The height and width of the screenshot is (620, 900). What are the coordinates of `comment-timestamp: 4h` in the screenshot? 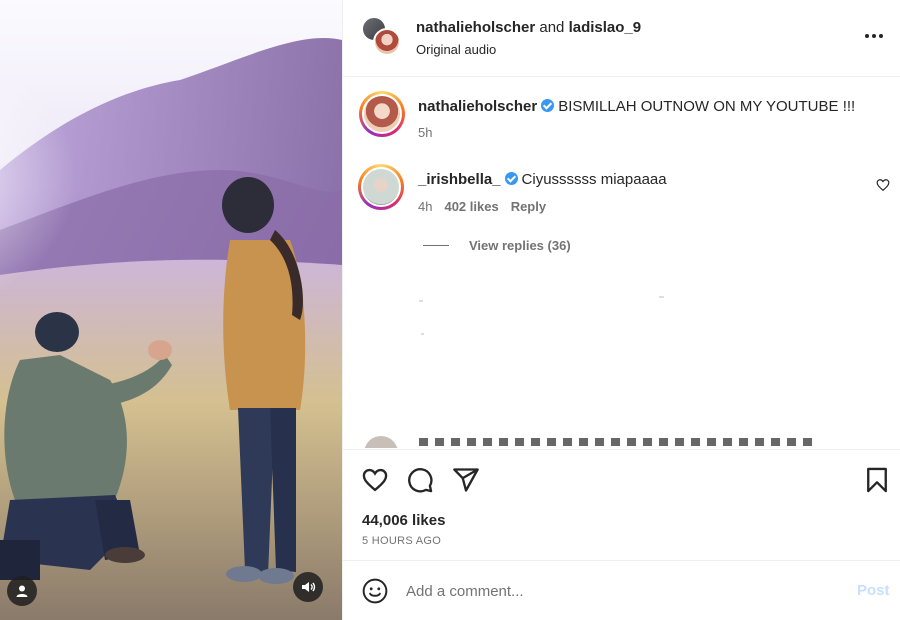 It's located at (425, 206).